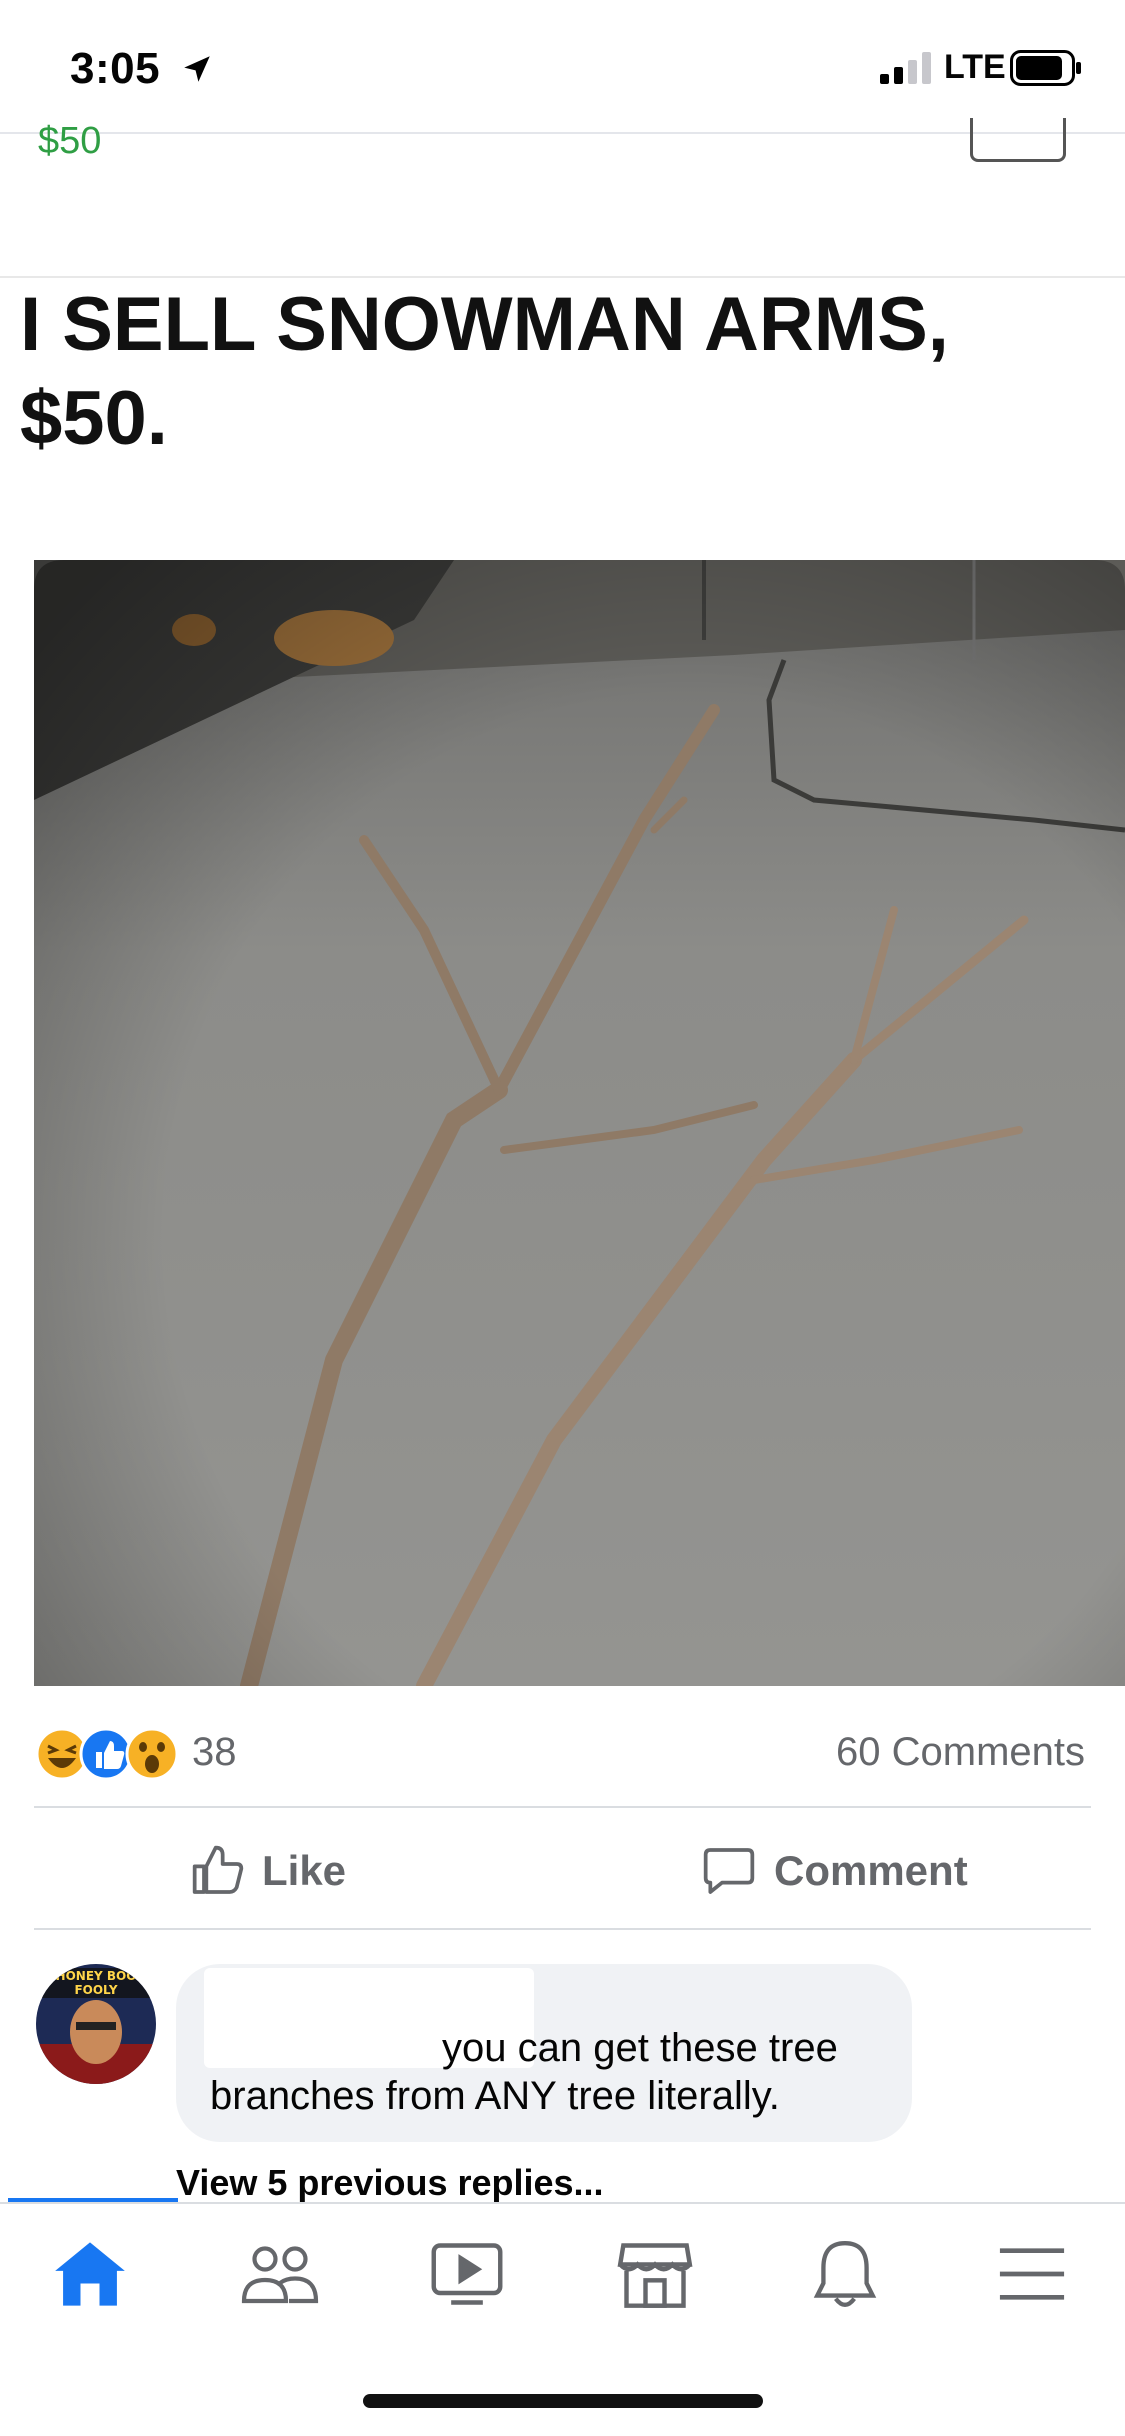  I want to click on nav-friends, so click(280, 2274).